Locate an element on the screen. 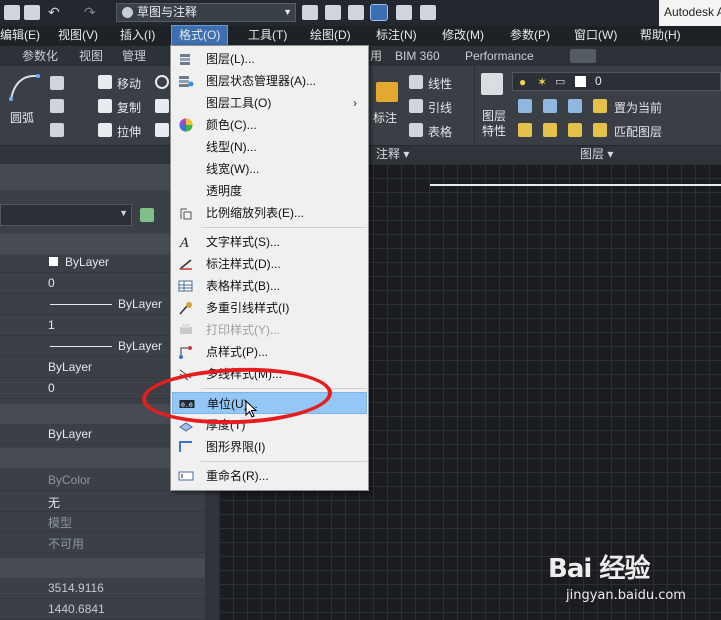 The image size is (721, 620). tab-bim360: BIM 360 is located at coordinates (417, 56).